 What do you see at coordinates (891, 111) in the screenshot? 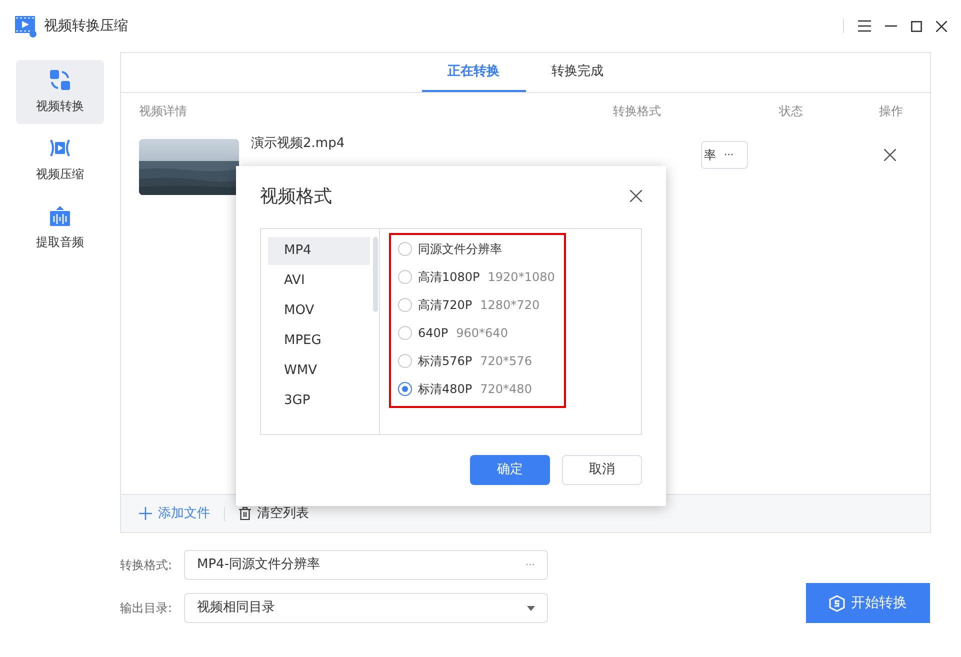
I see `column-header: 操作` at bounding box center [891, 111].